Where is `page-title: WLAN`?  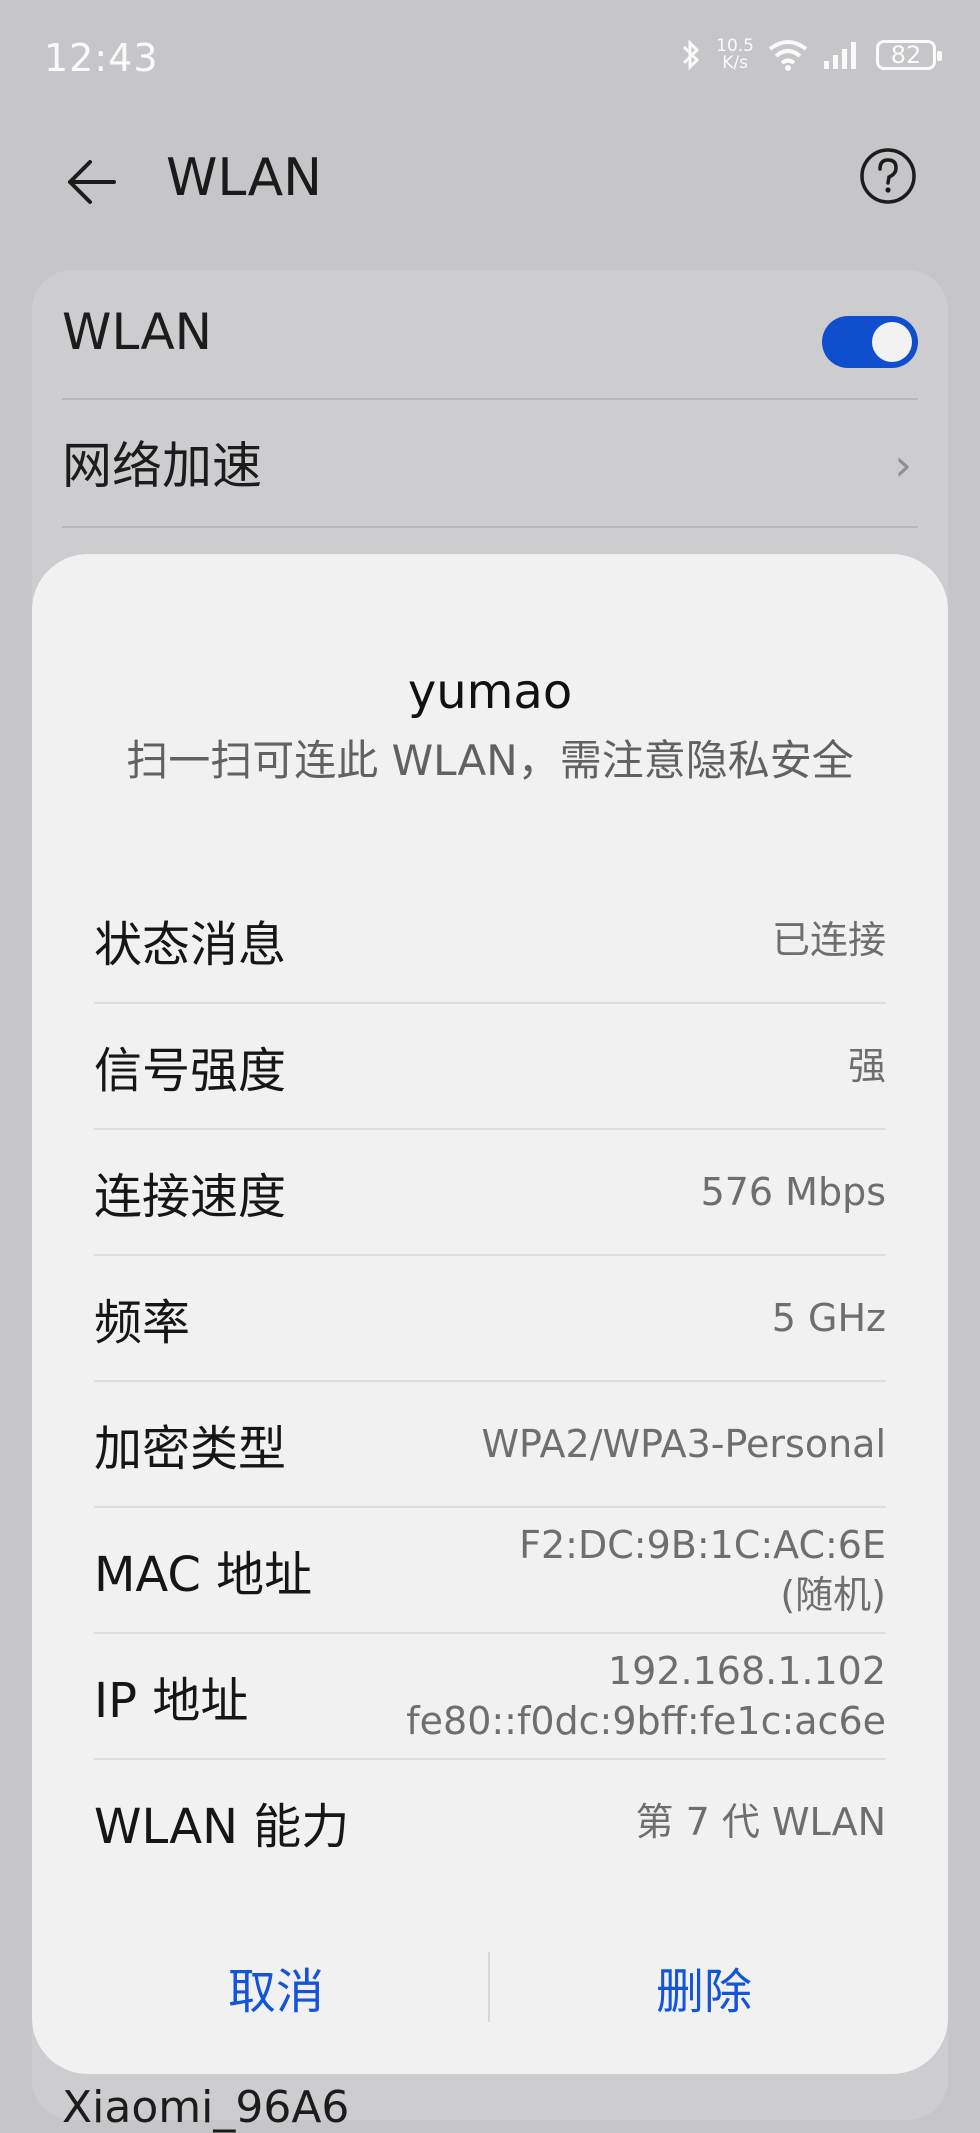
page-title: WLAN is located at coordinates (244, 178).